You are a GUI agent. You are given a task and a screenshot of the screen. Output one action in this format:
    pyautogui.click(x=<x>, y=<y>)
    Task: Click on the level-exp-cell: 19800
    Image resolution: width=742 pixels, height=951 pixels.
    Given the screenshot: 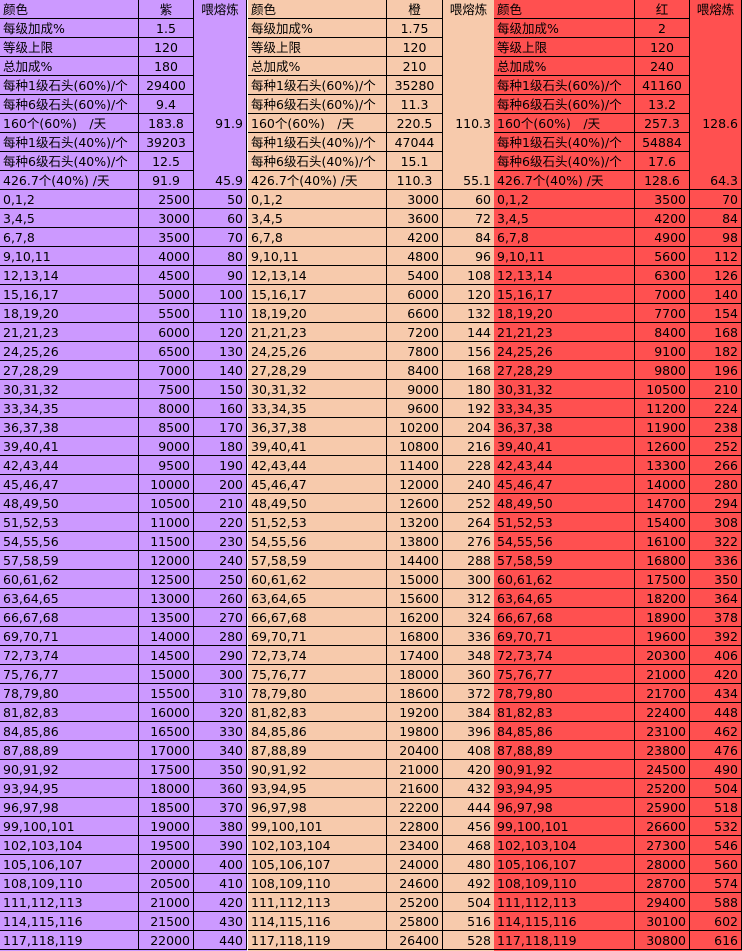 What is the action you would take?
    pyautogui.click(x=415, y=731)
    